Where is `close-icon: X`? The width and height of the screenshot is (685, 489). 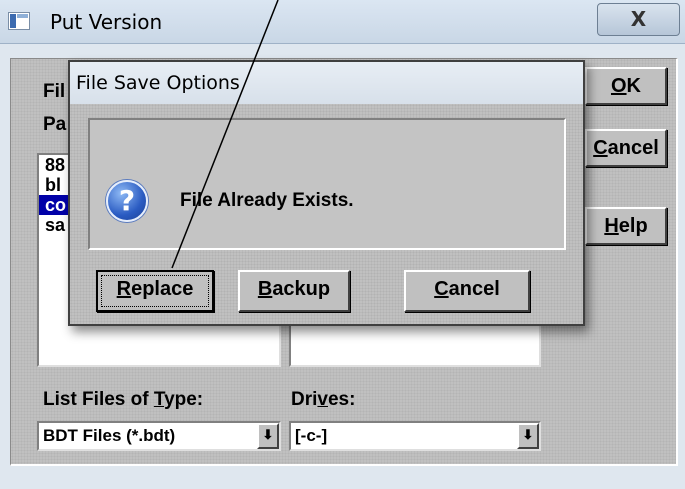
close-icon: X is located at coordinates (638, 19).